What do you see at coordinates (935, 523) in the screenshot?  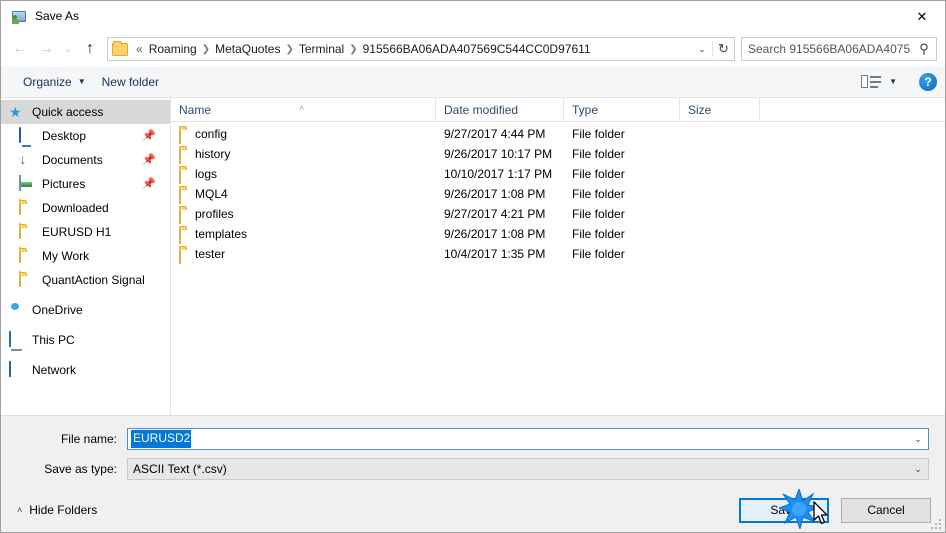 I see `resize-grip` at bounding box center [935, 523].